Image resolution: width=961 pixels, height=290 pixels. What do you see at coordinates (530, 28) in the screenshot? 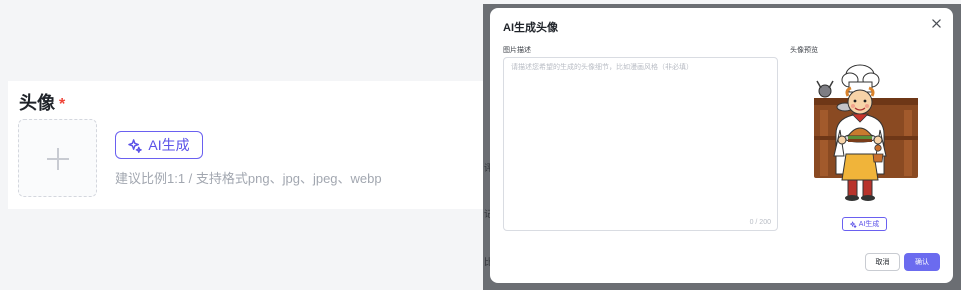
I see `dialog-title: AI生成头像` at bounding box center [530, 28].